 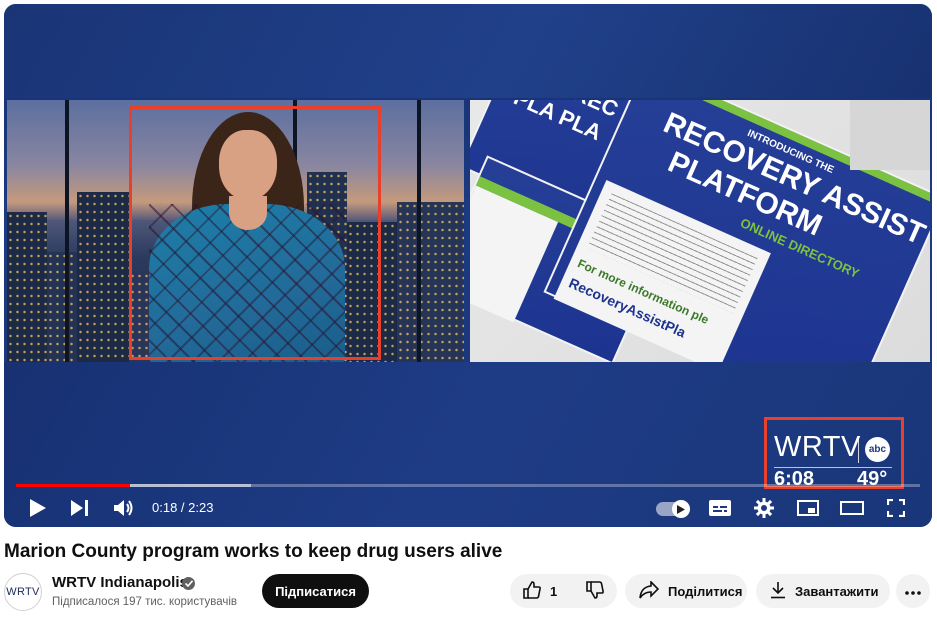 I want to click on theater-mode-icon, so click(x=852, y=508).